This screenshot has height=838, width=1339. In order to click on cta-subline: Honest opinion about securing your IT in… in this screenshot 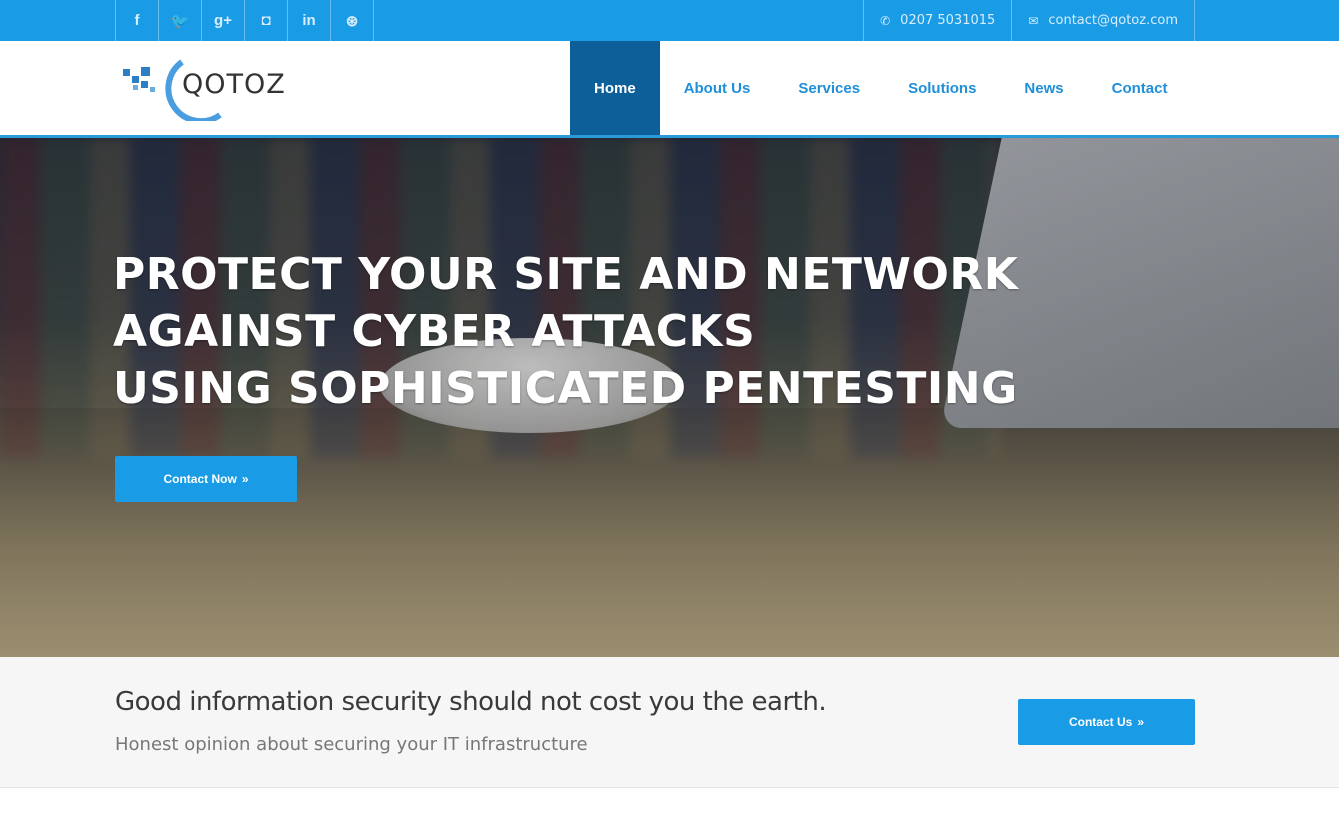, I will do `click(351, 744)`.